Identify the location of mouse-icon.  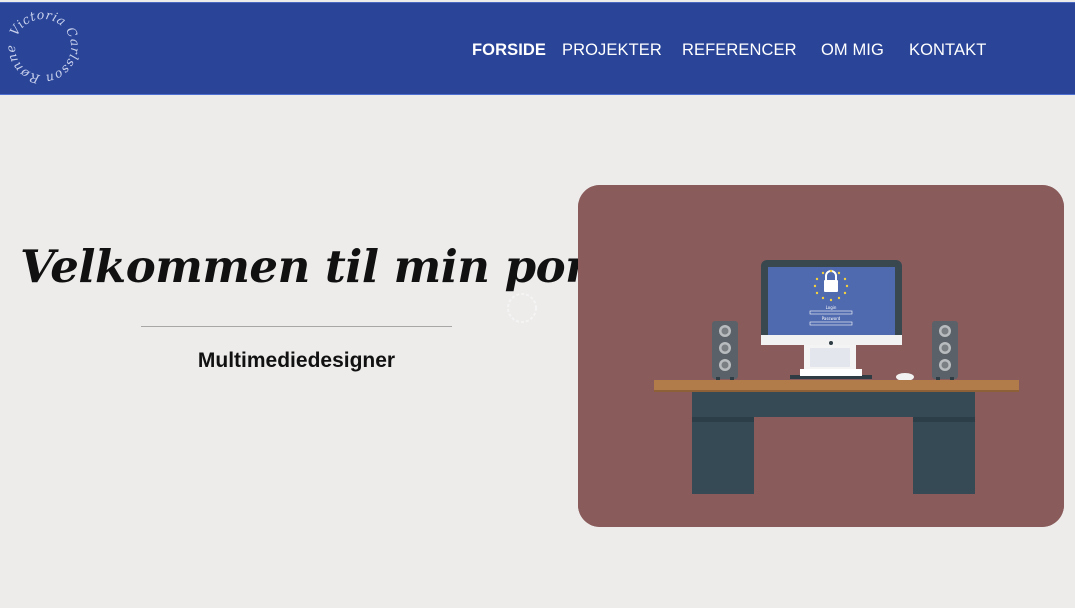
(905, 377).